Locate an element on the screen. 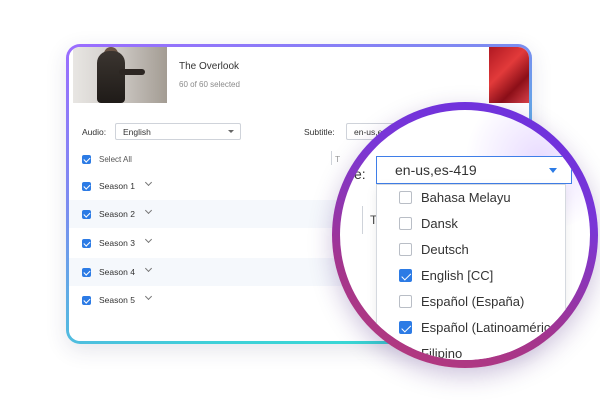 This screenshot has height=400, width=600. audio-label: Audio: is located at coordinates (94, 132).